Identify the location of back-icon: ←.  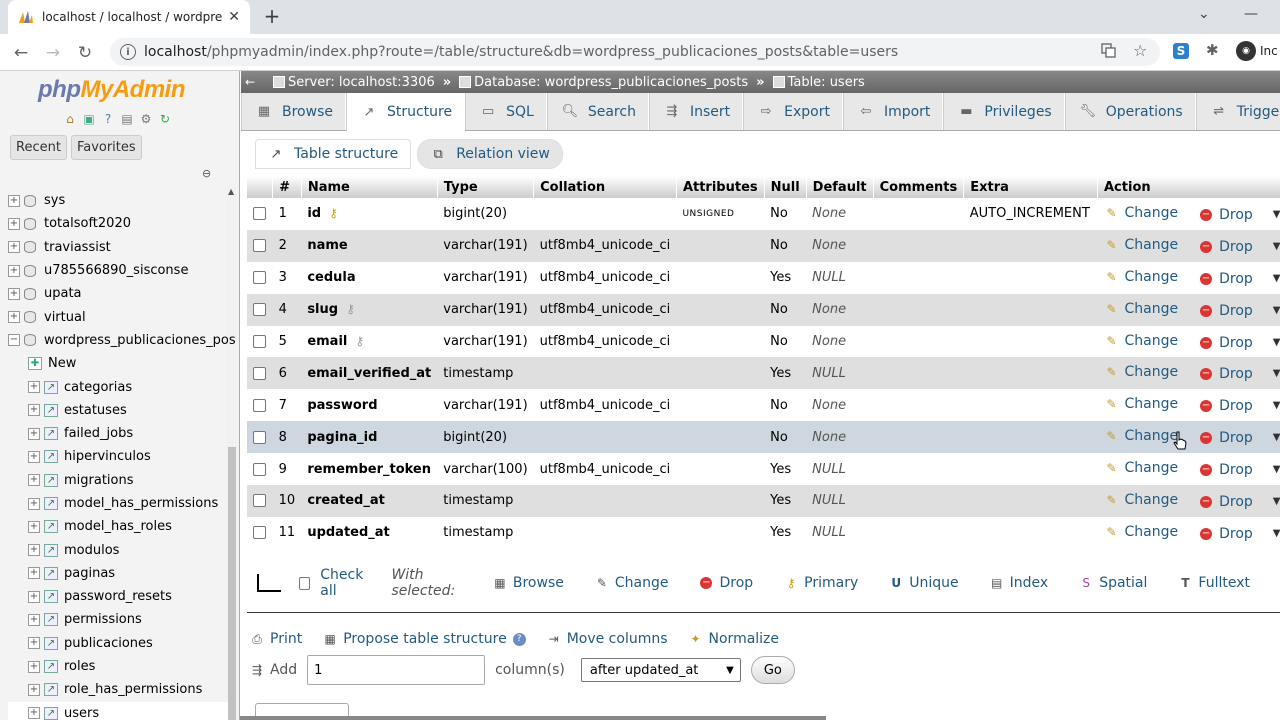
(21, 53).